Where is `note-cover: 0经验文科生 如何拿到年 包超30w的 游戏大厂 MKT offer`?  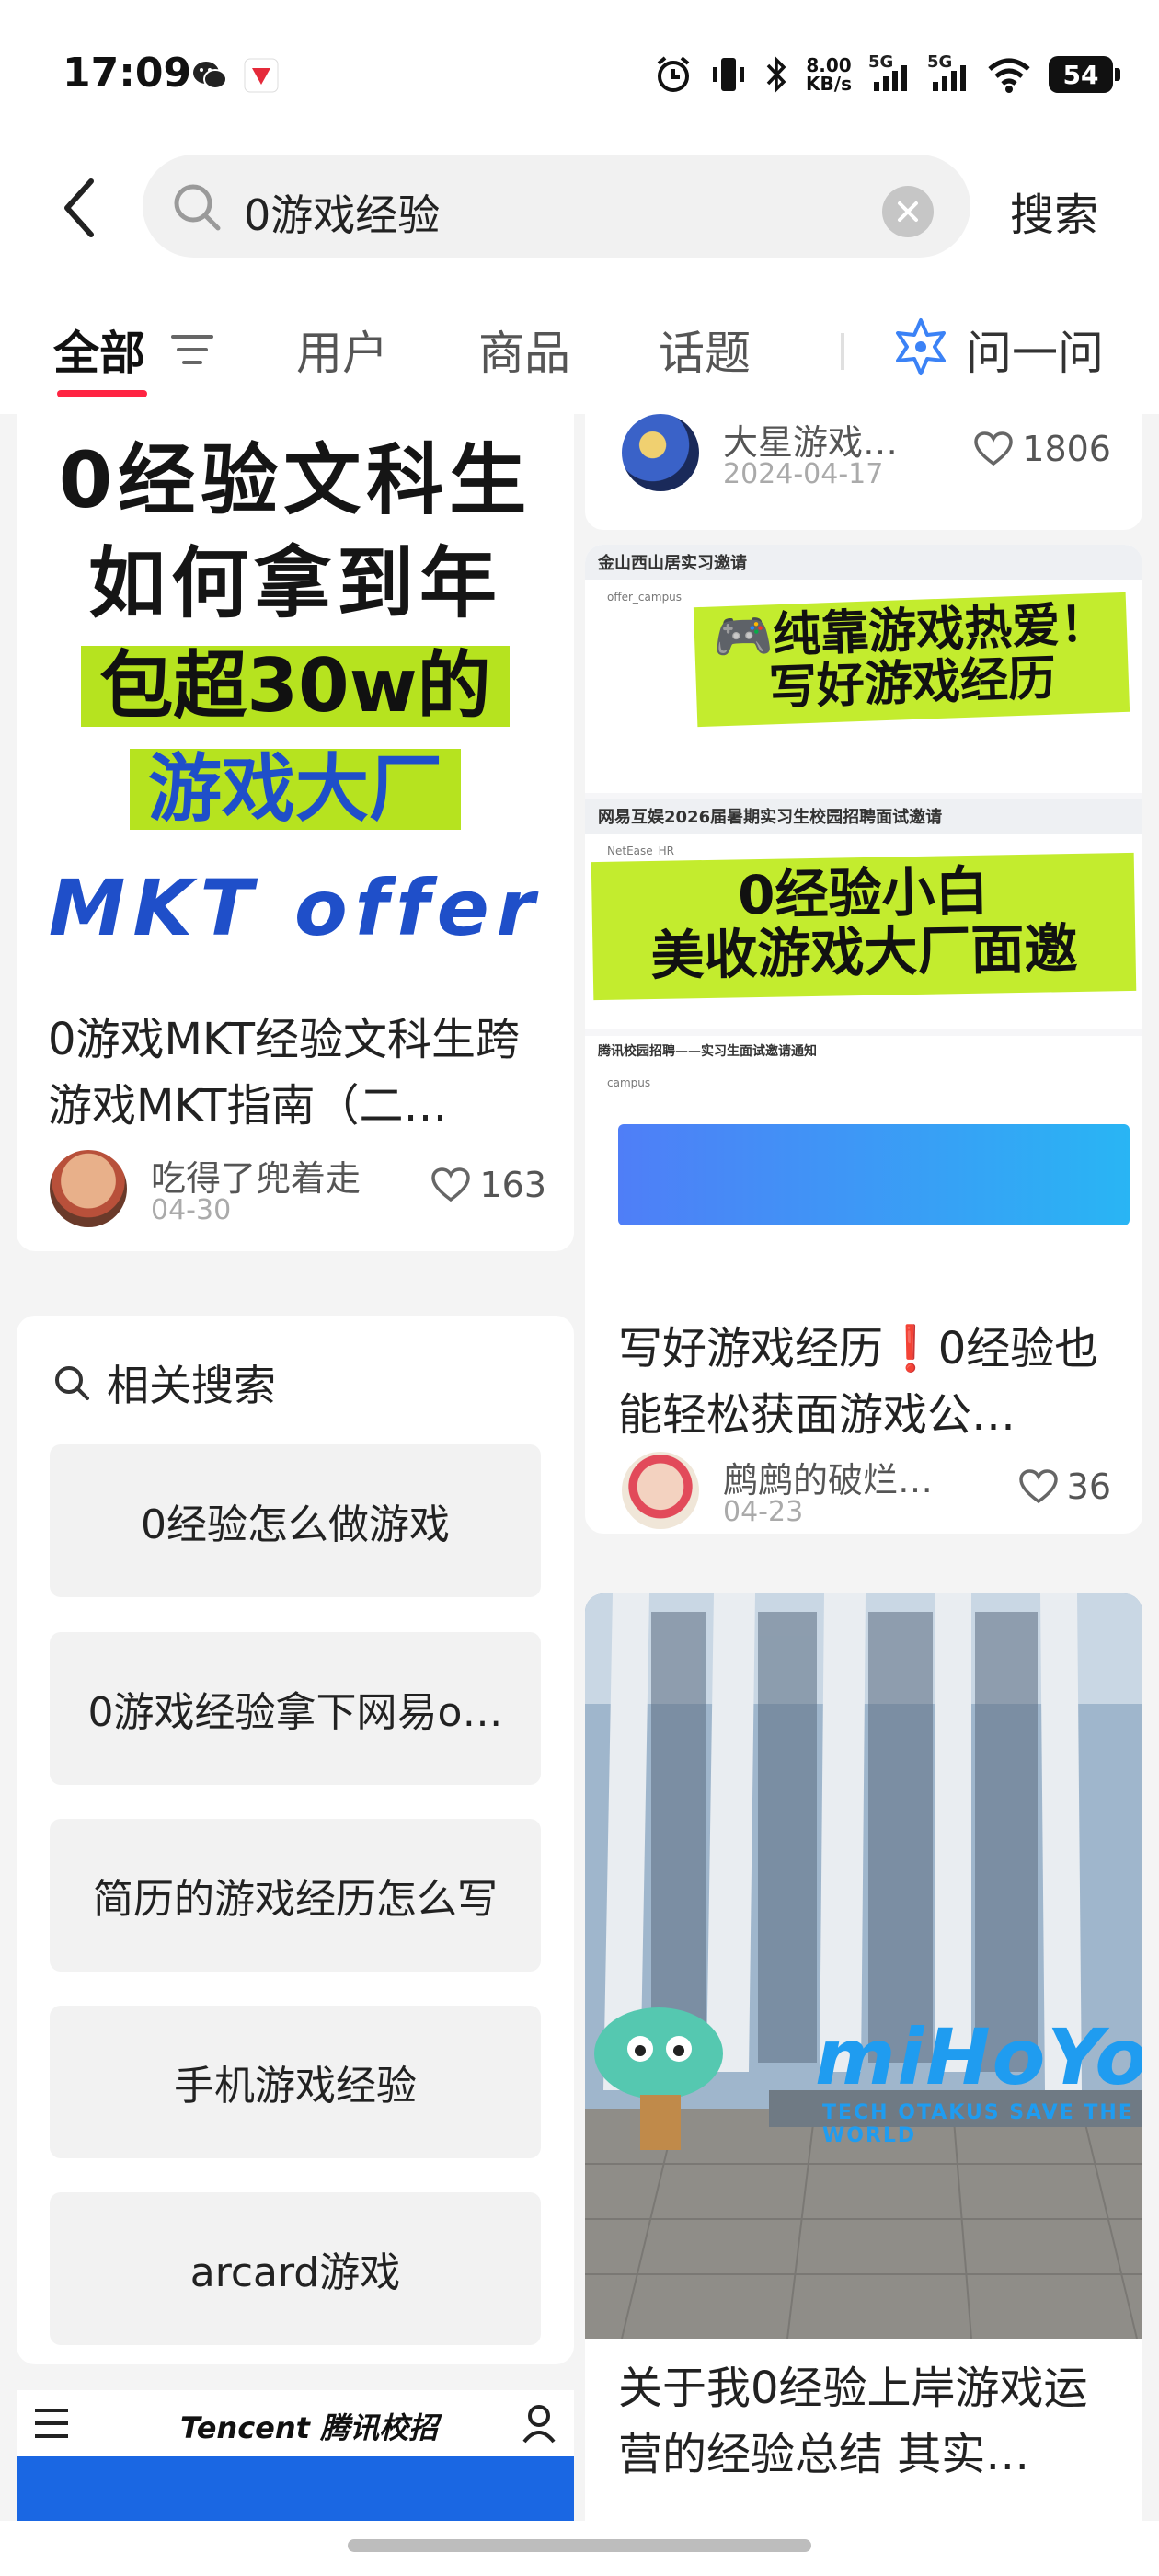
note-cover: 0经验文科生 如何拿到年 包超30w的 游戏大厂 MKT offer is located at coordinates (292, 699).